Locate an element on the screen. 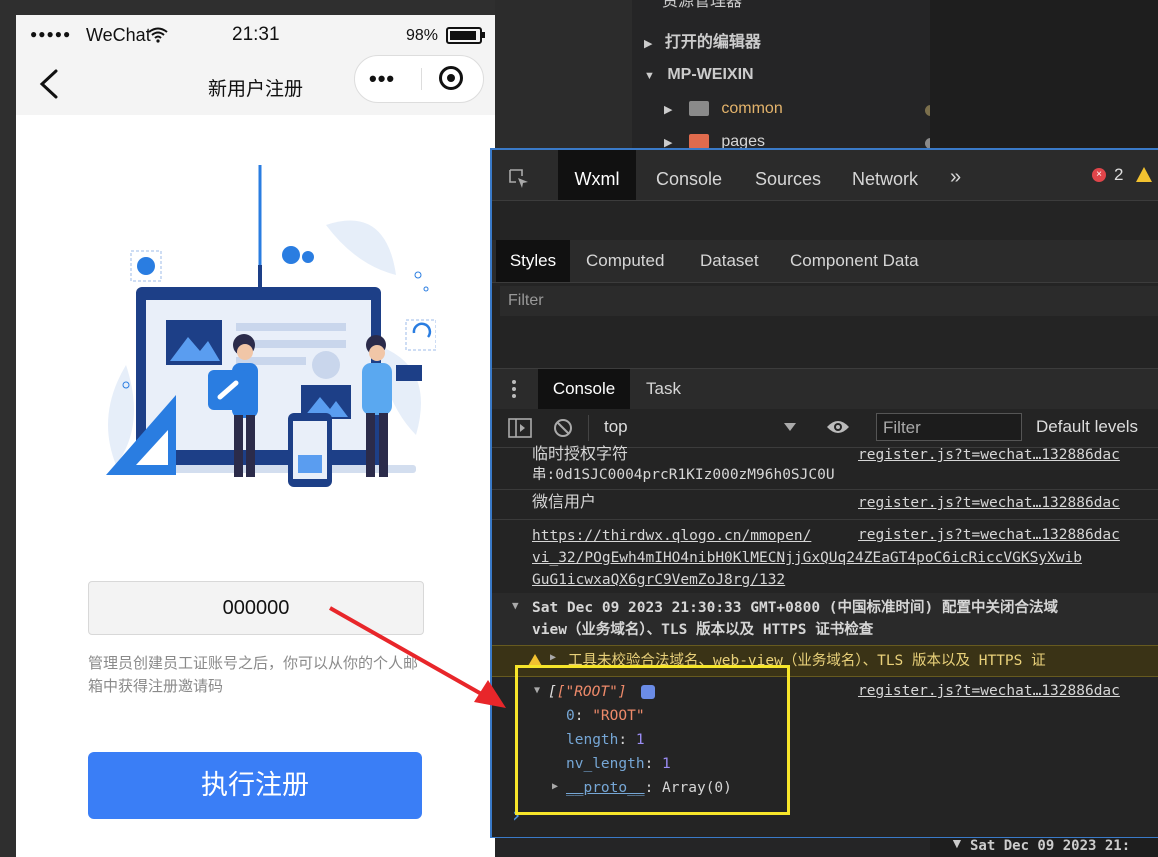 Image resolution: width=1158 pixels, height=857 pixels. editor-gutter is located at coordinates (563, 75).